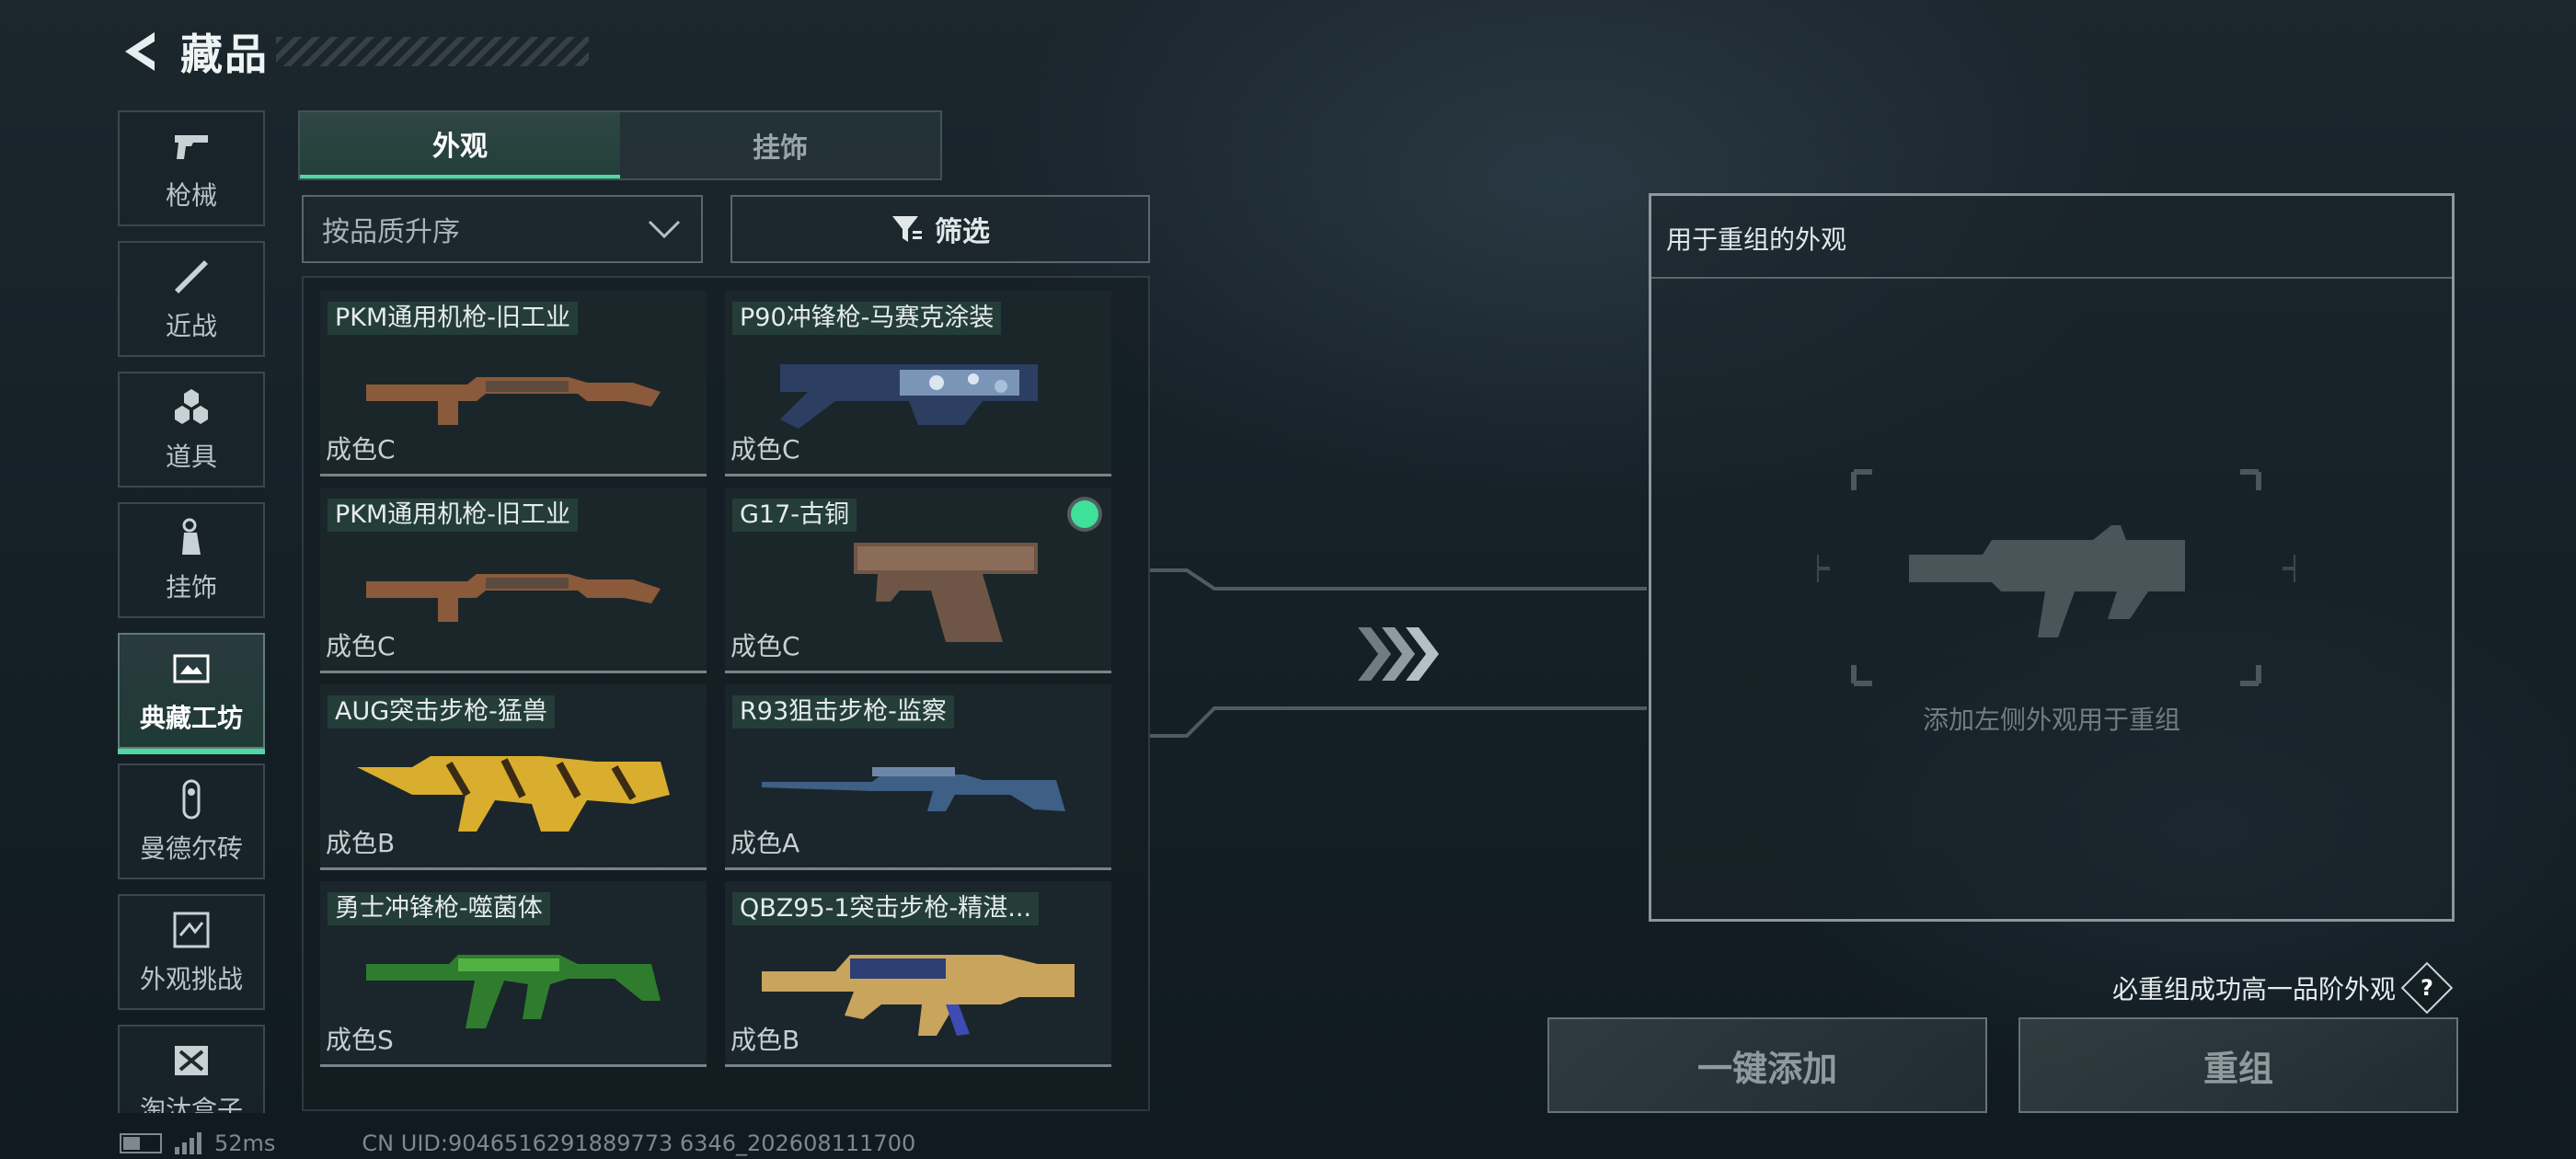 The height and width of the screenshot is (1159, 2576). I want to click on category-label: 典藏工坊, so click(191, 718).